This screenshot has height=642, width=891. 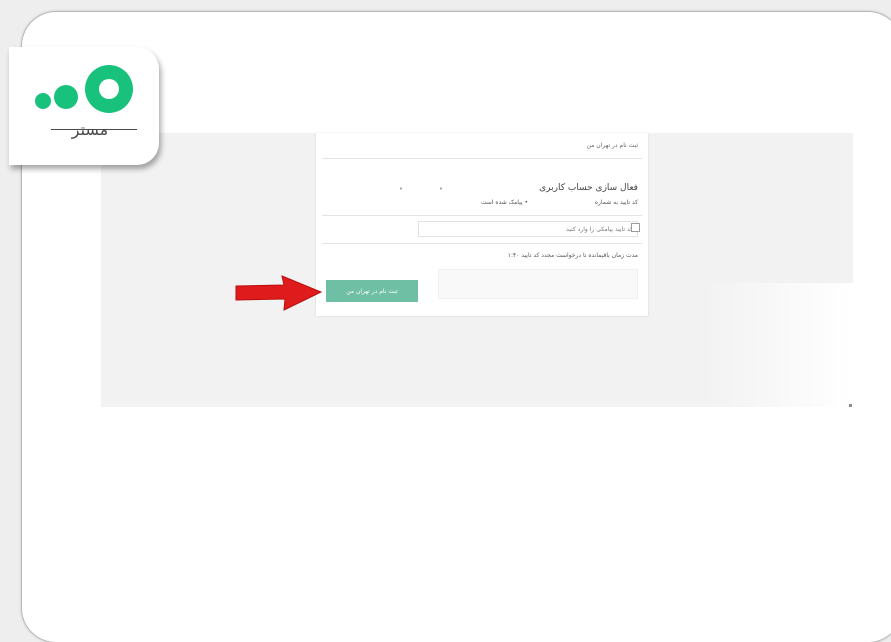 What do you see at coordinates (482, 243) in the screenshot?
I see `input-divider` at bounding box center [482, 243].